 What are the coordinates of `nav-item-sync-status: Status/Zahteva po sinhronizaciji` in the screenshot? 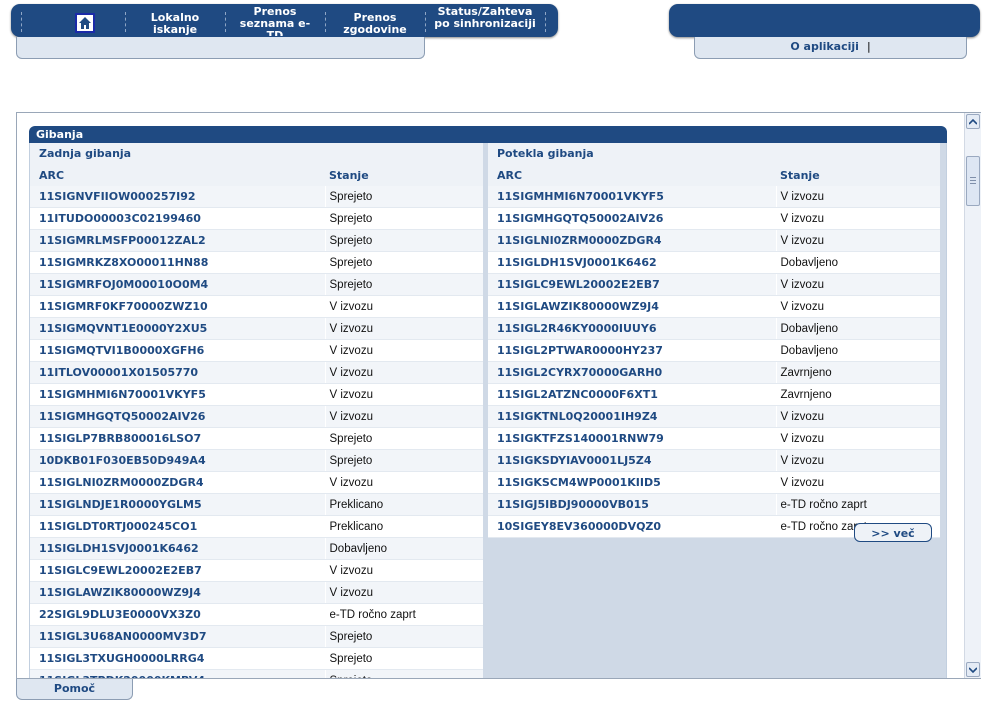 It's located at (485, 21).